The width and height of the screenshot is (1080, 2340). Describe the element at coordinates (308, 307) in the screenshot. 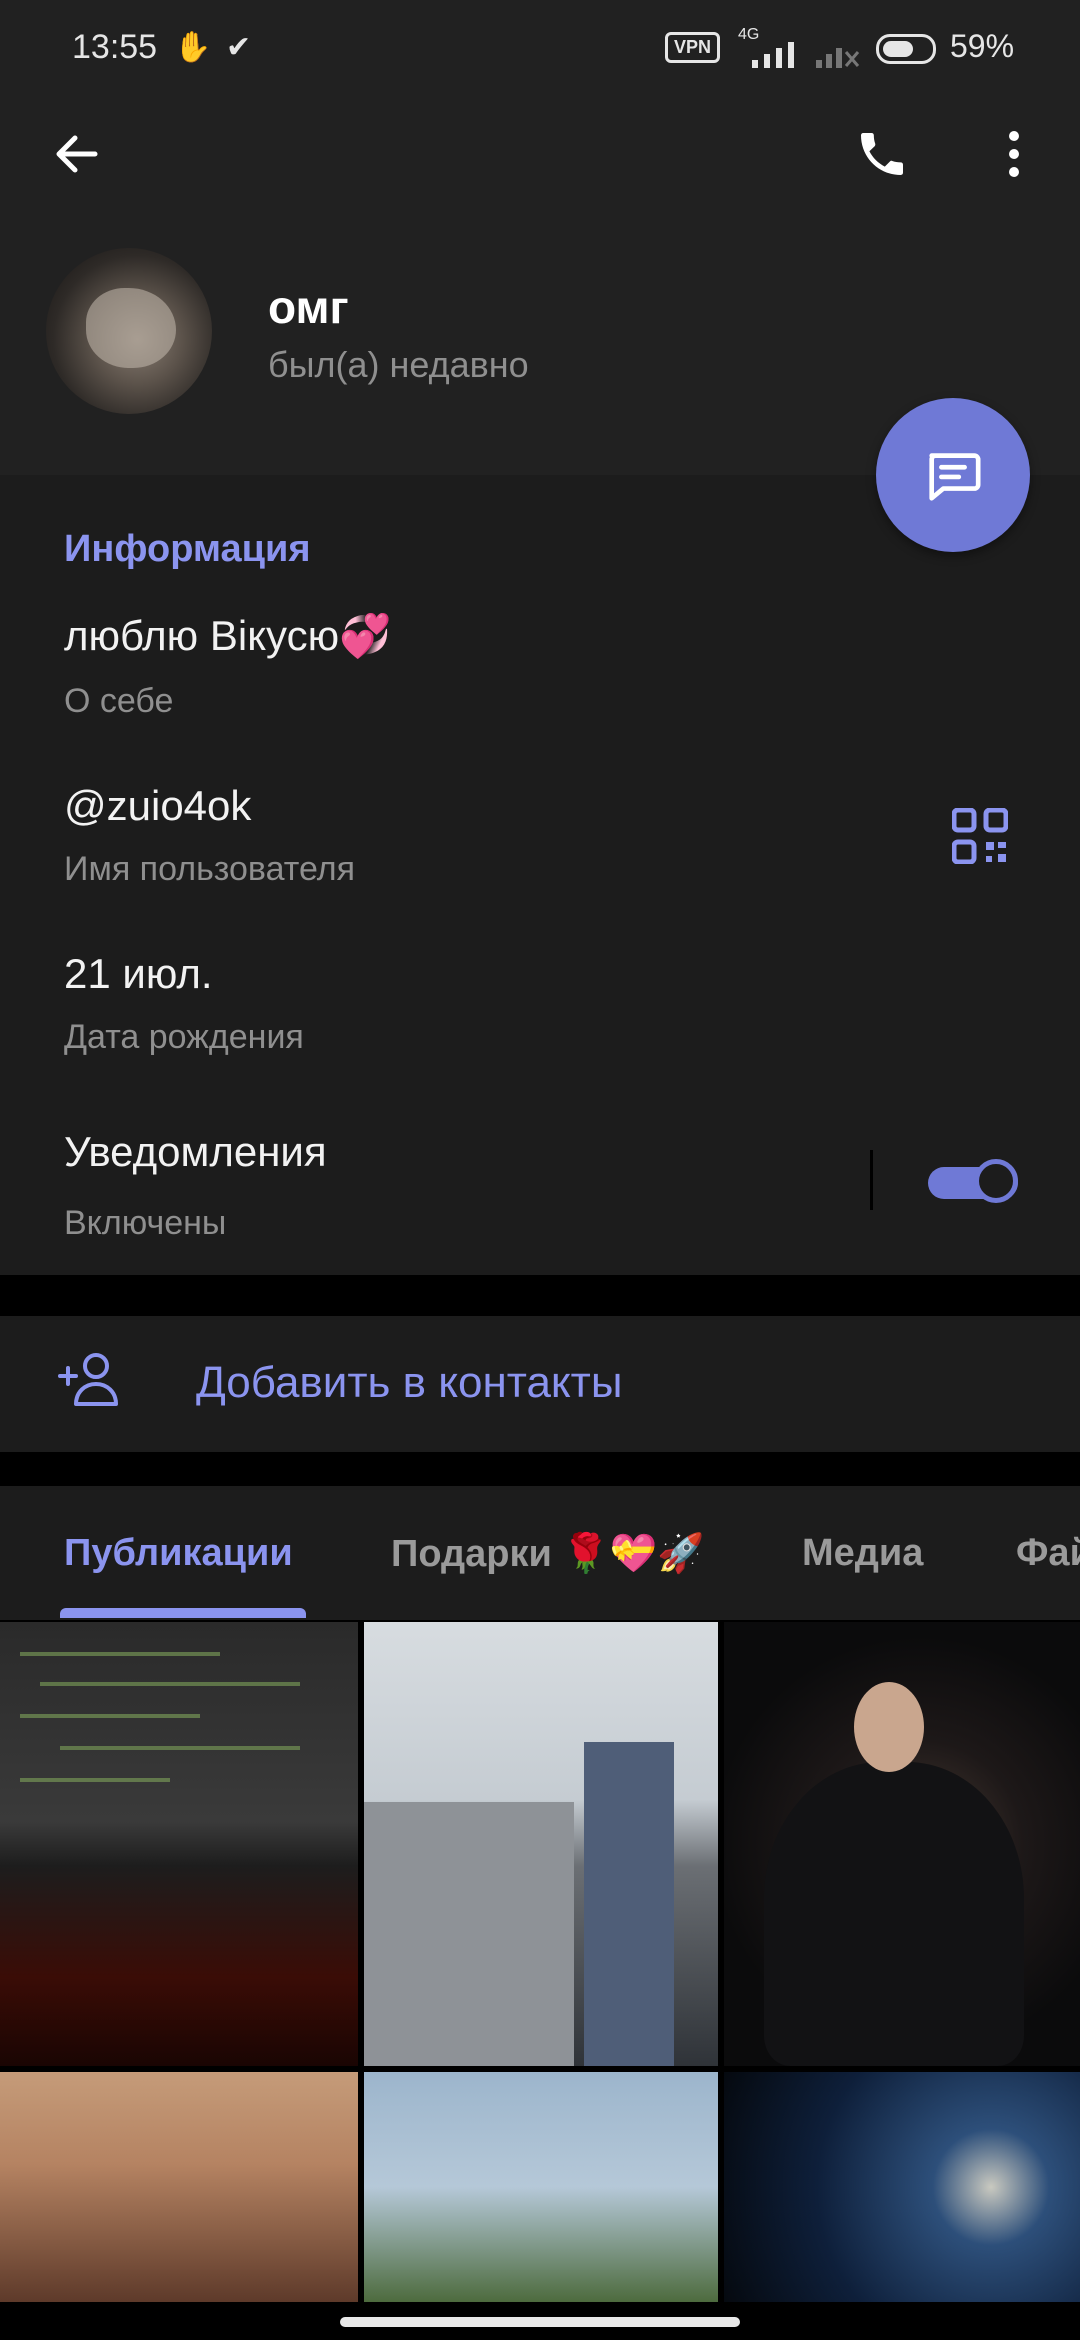

I see `profile-name: омг` at that location.